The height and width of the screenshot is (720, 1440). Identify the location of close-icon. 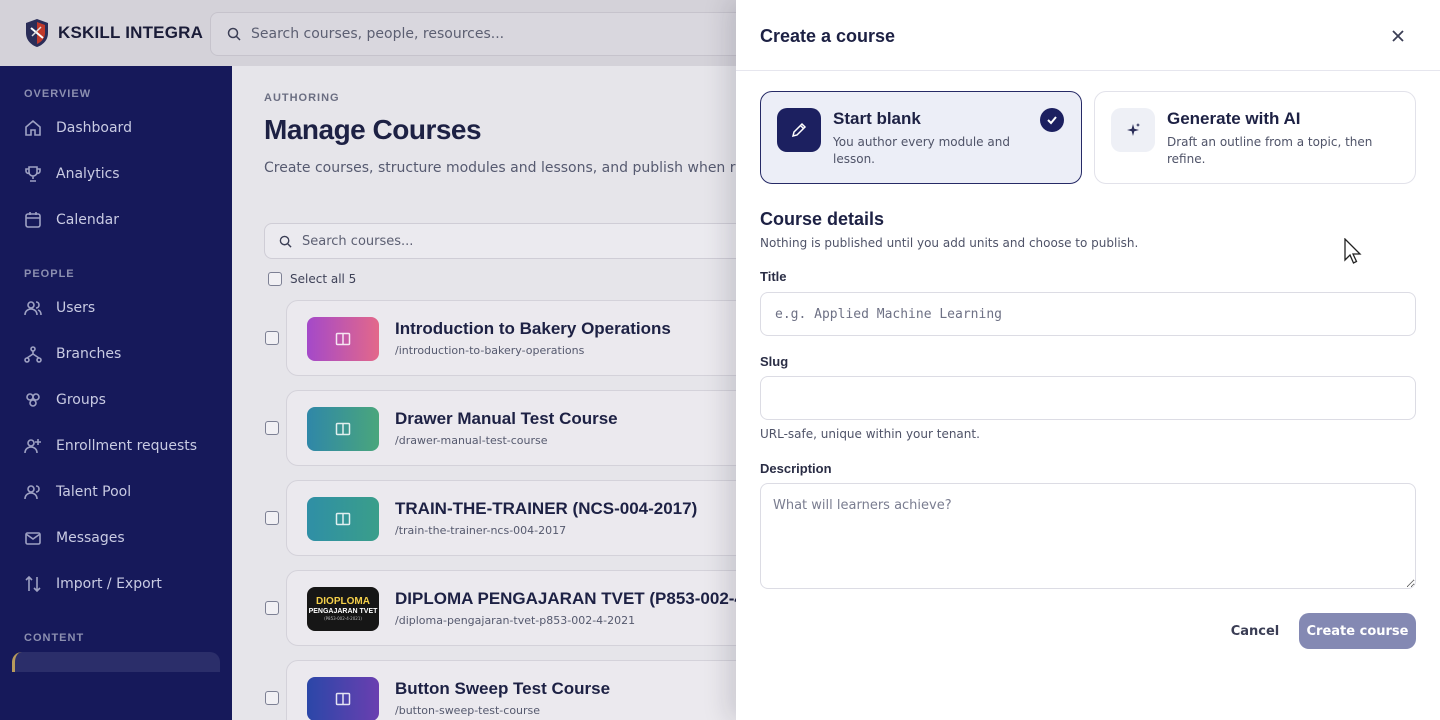
(1398, 36).